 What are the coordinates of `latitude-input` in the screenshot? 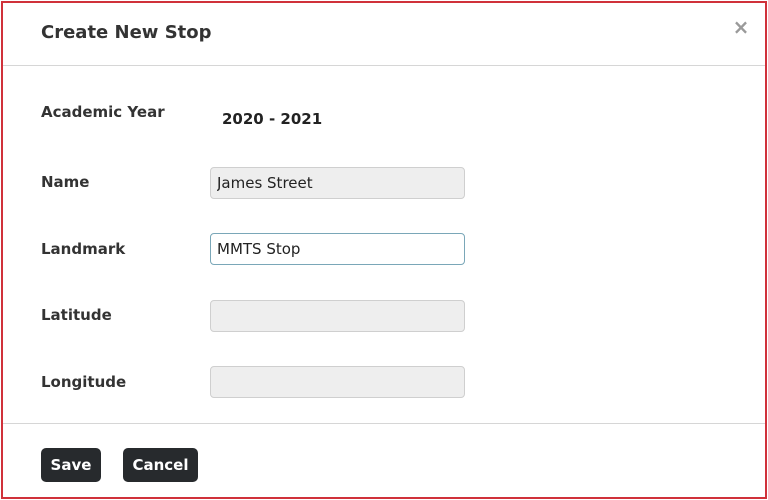 It's located at (337, 316).